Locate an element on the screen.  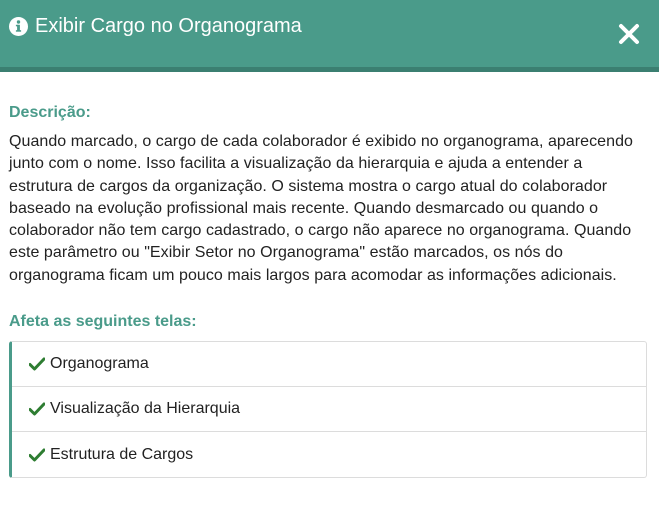
list-item: Organograma is located at coordinates (329, 365).